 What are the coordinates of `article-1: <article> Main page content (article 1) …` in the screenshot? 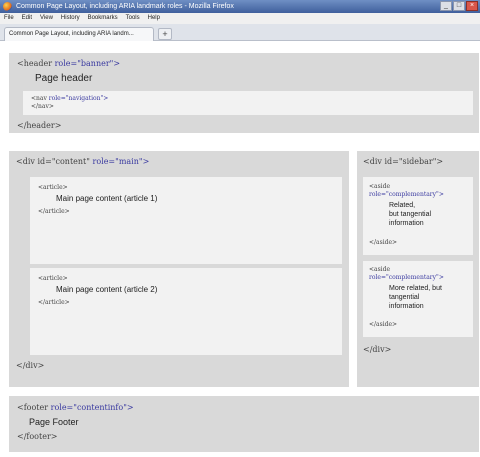 It's located at (186, 220).